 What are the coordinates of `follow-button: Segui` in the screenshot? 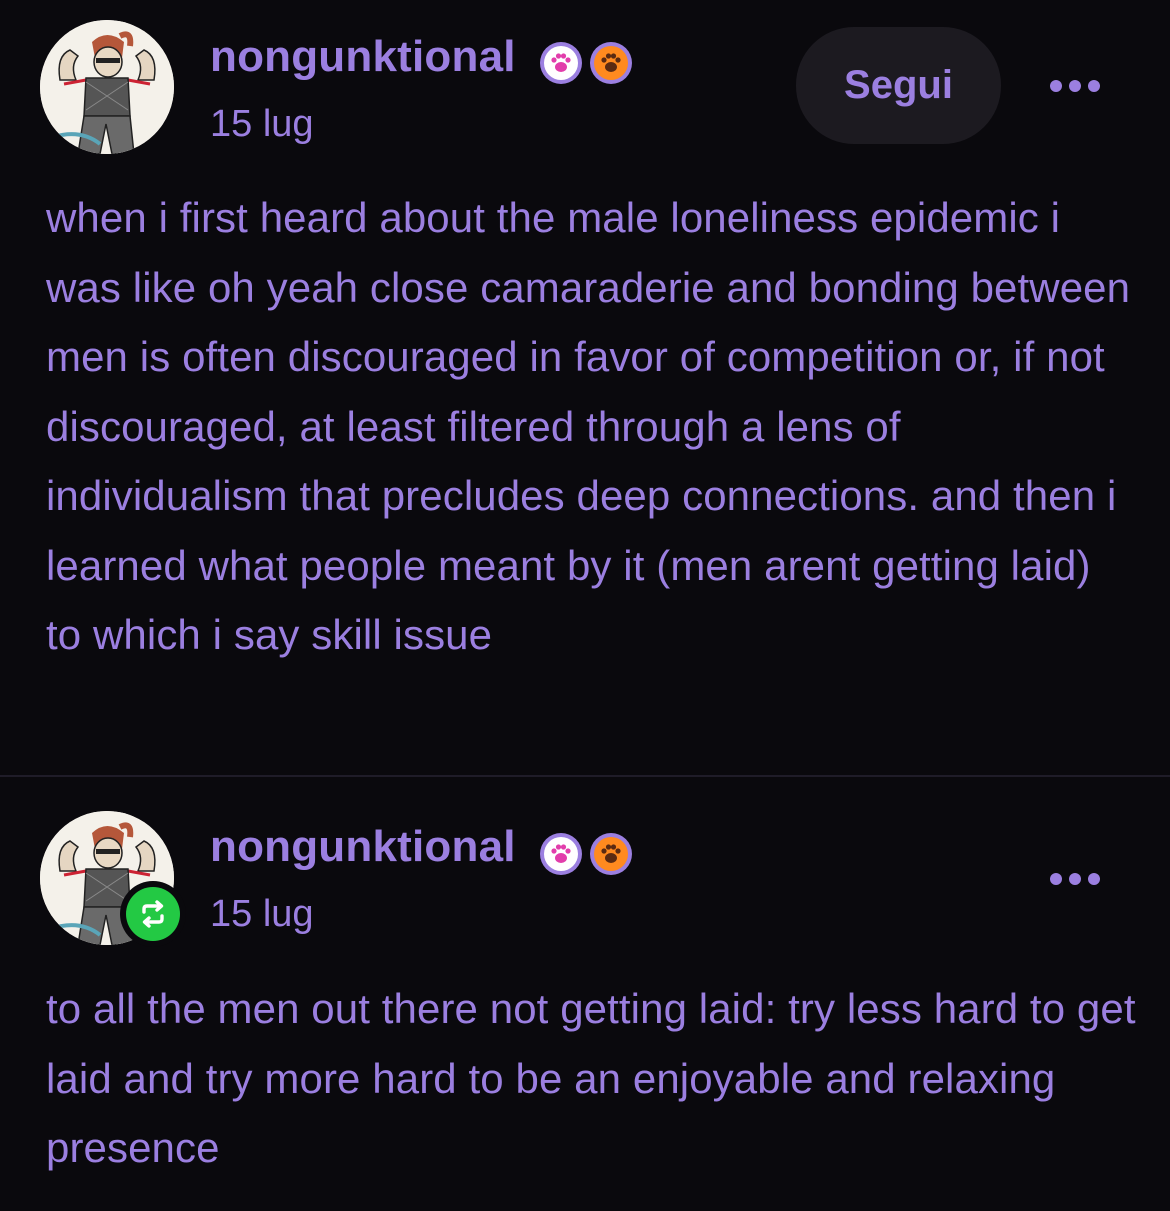 It's located at (898, 85).